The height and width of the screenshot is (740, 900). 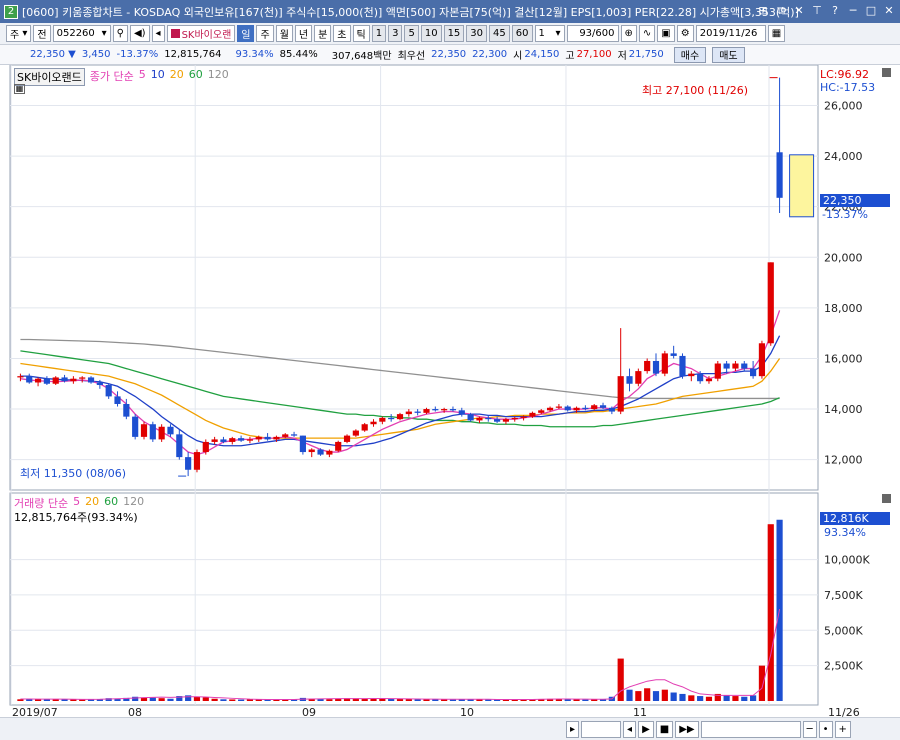 What do you see at coordinates (246, 33) in the screenshot?
I see `period-day: 일` at bounding box center [246, 33].